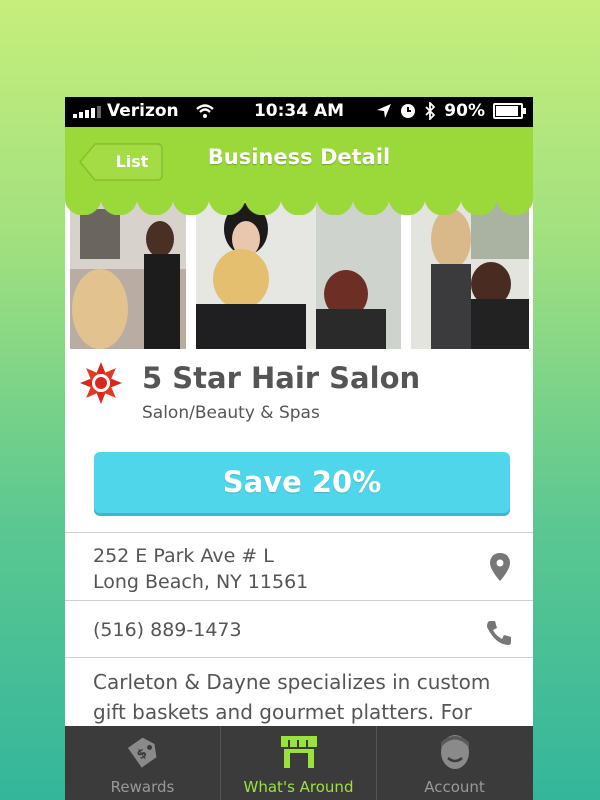 The image size is (600, 800). What do you see at coordinates (500, 567) in the screenshot?
I see `map-pin-icon` at bounding box center [500, 567].